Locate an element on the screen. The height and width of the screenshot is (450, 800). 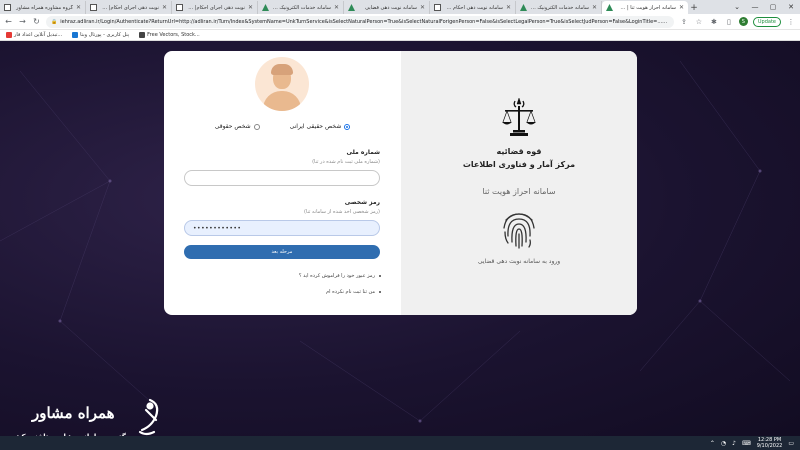
window-controls: ⌄ — ▢ ✕ is located at coordinates (764, 7).